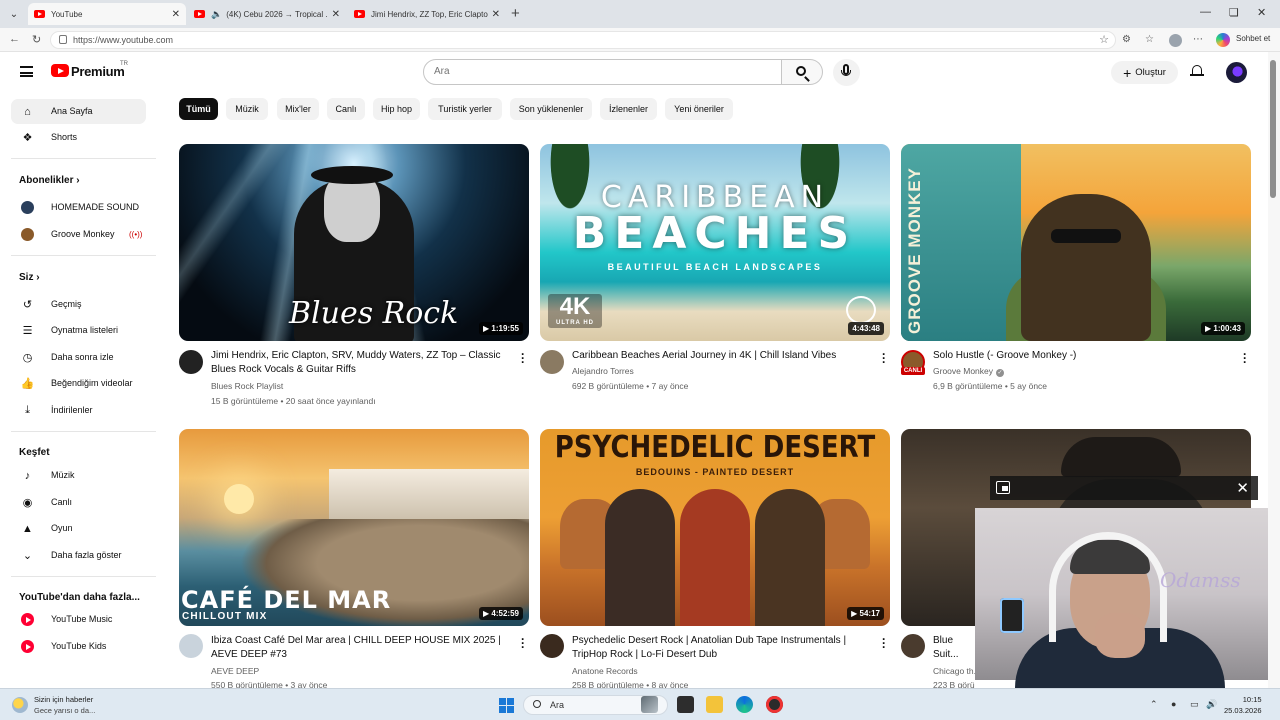  I want to click on minimize-icon: —, so click(1205, 12).